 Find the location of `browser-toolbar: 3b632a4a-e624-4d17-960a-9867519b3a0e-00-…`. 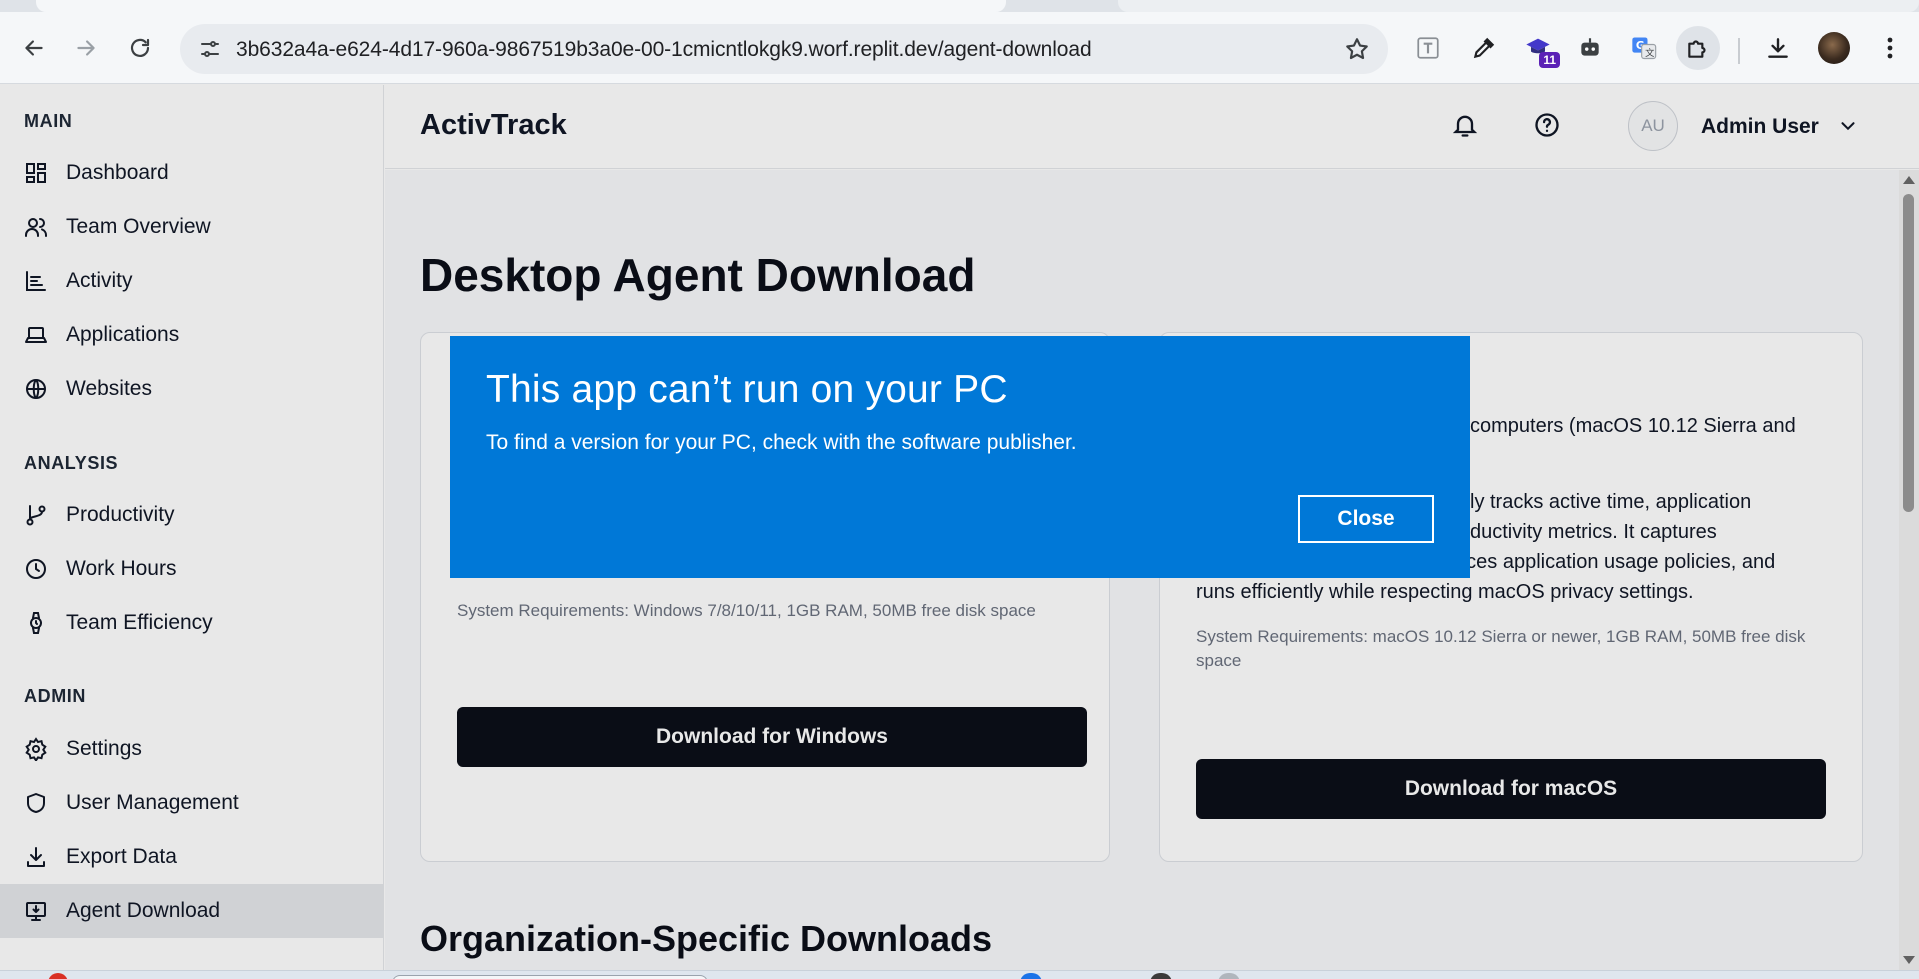

browser-toolbar: 3b632a4a-e624-4d17-960a-9867519b3a0e-00-… is located at coordinates (959, 48).